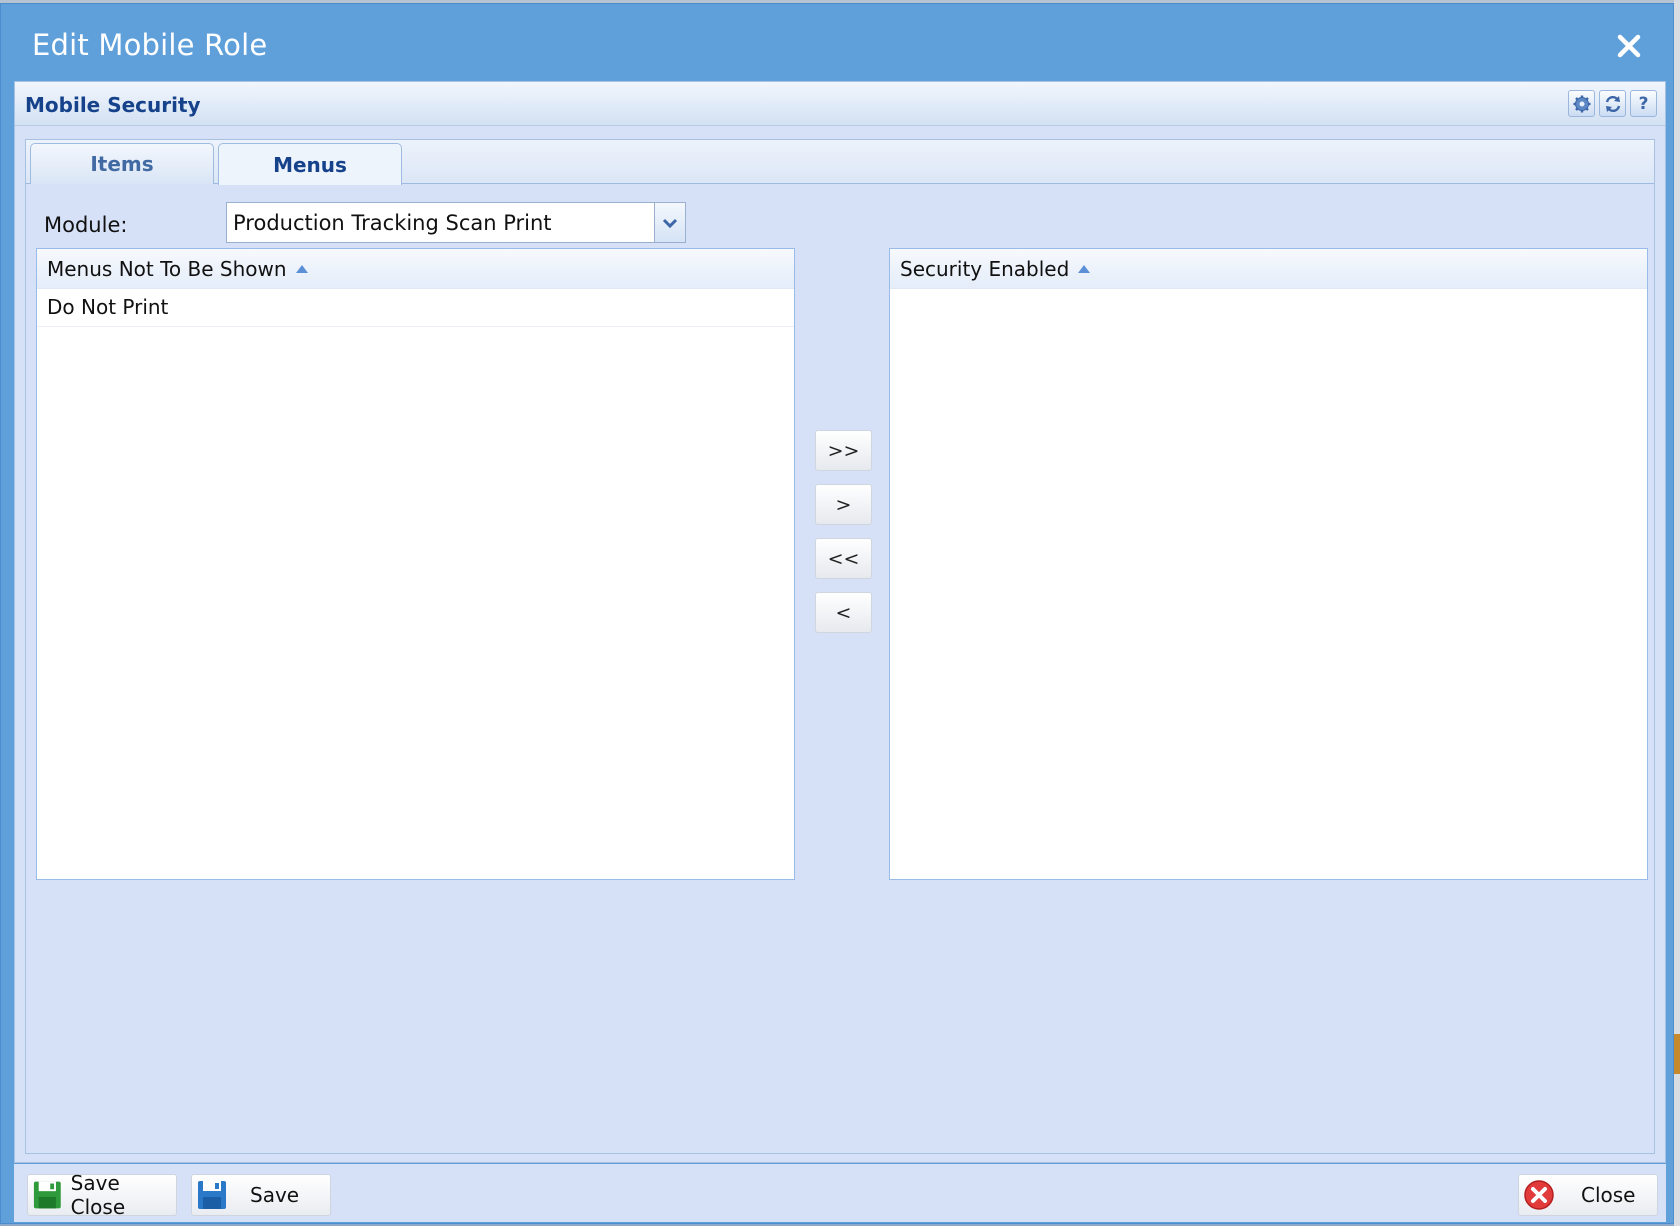 The width and height of the screenshot is (1680, 1226). I want to click on move-left-button: <, so click(843, 612).